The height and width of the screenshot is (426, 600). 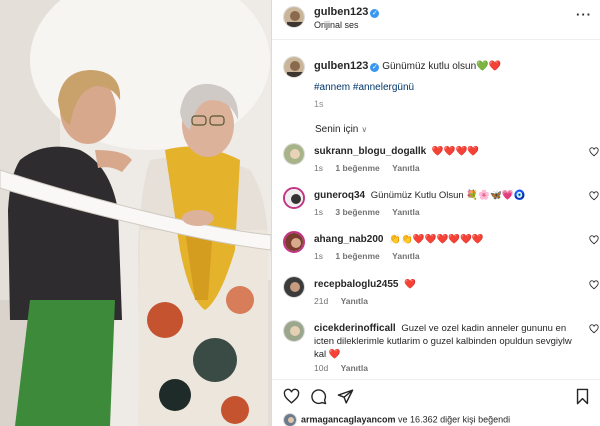 What do you see at coordinates (364, 87) in the screenshot?
I see `caption-hashtags: #annem #annelergünü` at bounding box center [364, 87].